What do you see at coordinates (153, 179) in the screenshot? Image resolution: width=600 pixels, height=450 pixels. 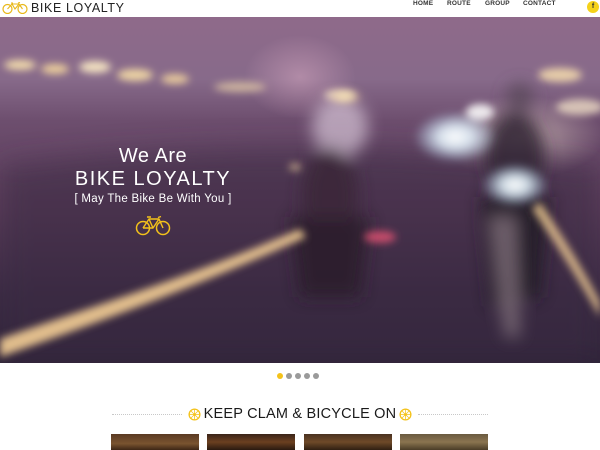 I see `hero-heading-line2: BIKE LOYALTY` at bounding box center [153, 179].